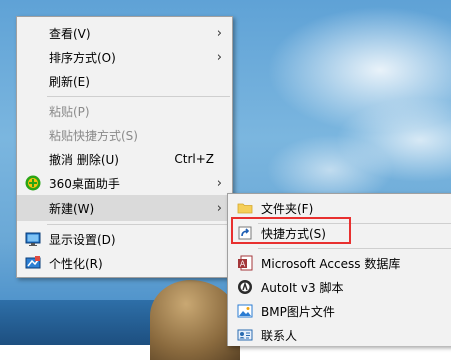 This screenshot has height=360, width=451. I want to click on menu-item-360-desktop-assistant: 360桌面助手 ›, so click(124, 183).